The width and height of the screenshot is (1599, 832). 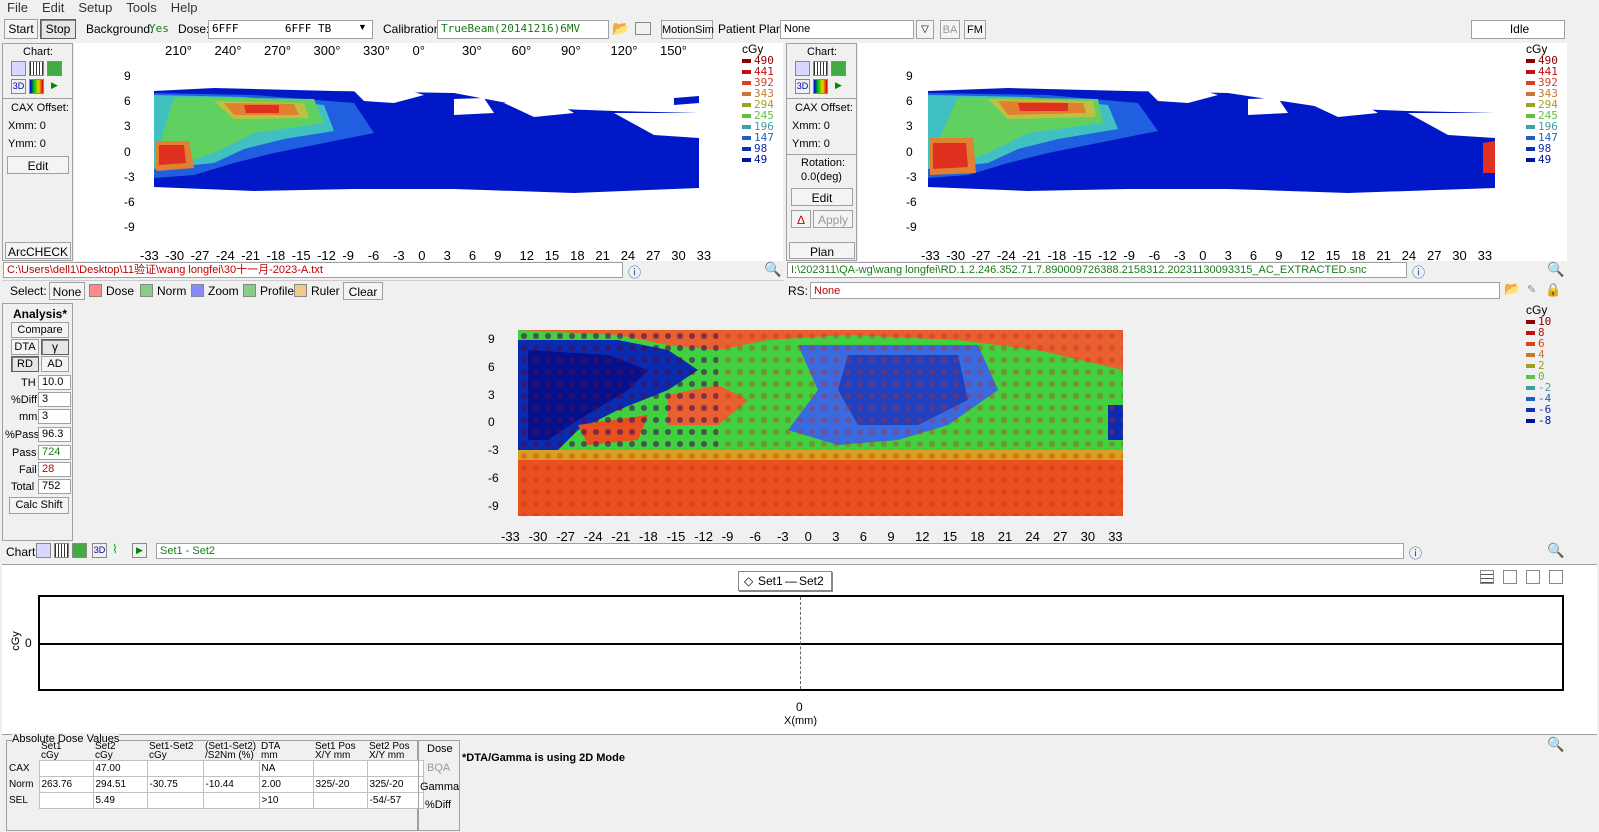 I want to click on menu-file: File, so click(x=17, y=8).